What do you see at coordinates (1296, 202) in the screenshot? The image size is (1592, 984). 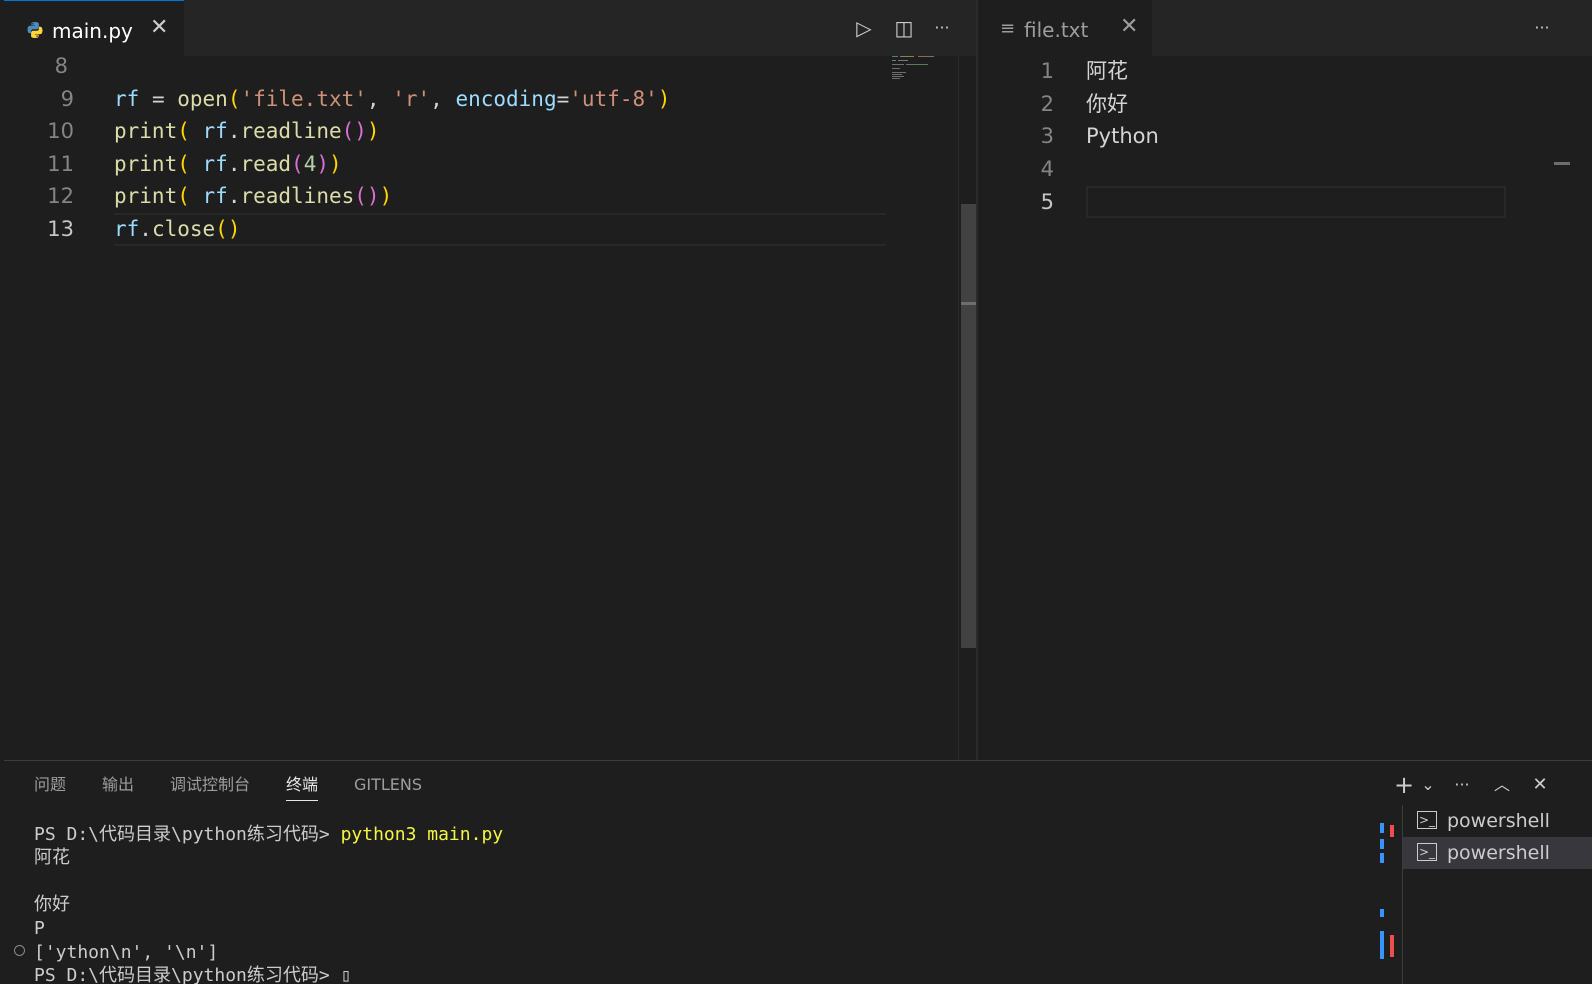 I see `current-line-highlight` at bounding box center [1296, 202].